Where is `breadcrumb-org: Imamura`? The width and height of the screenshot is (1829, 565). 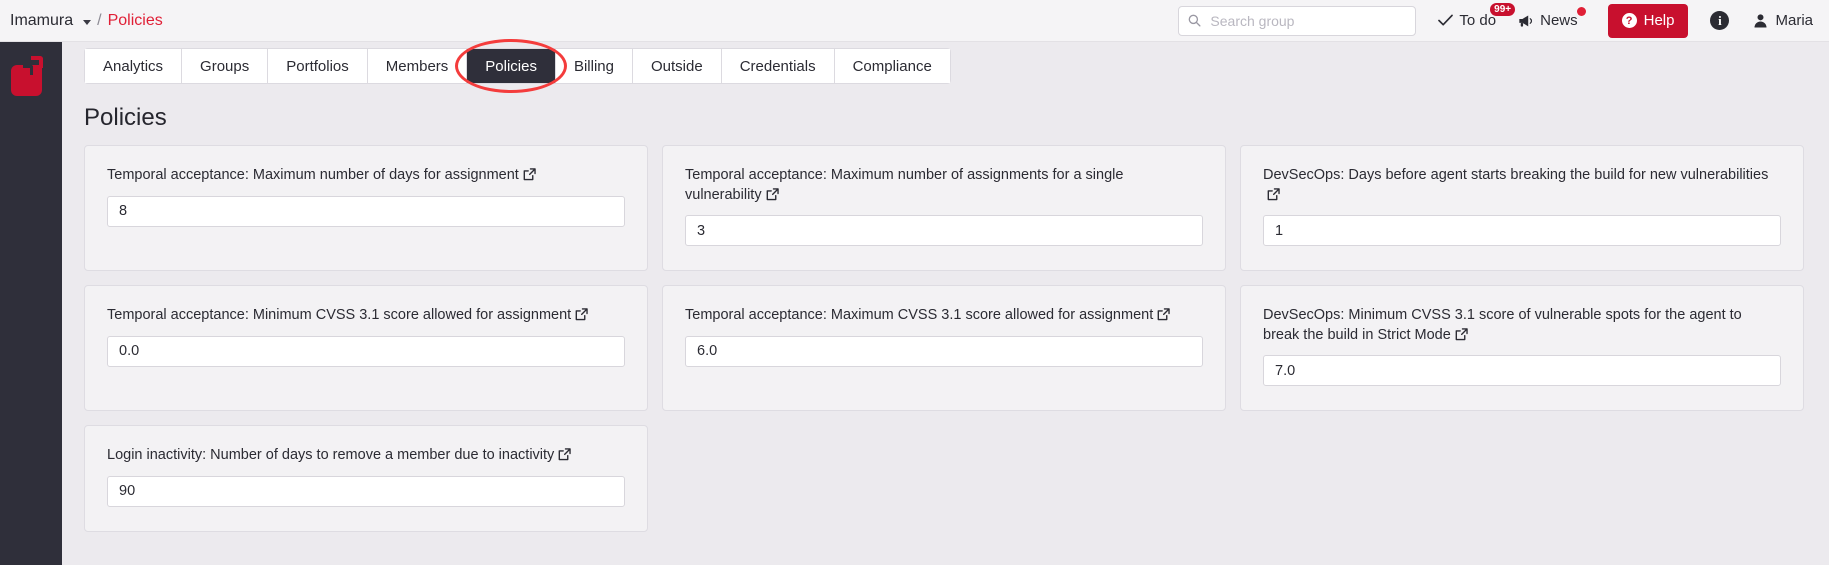
breadcrumb-org: Imamura is located at coordinates (41, 21).